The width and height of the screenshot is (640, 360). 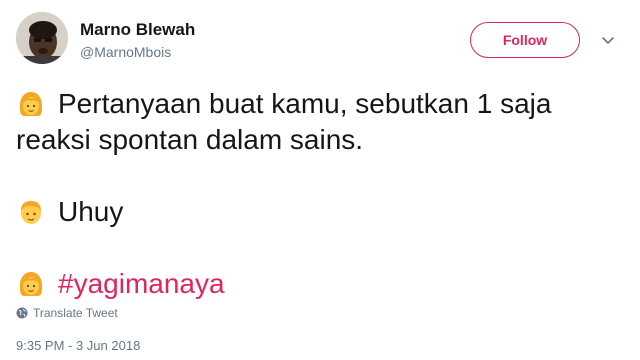 I want to click on avatar-photo, so click(x=42, y=38).